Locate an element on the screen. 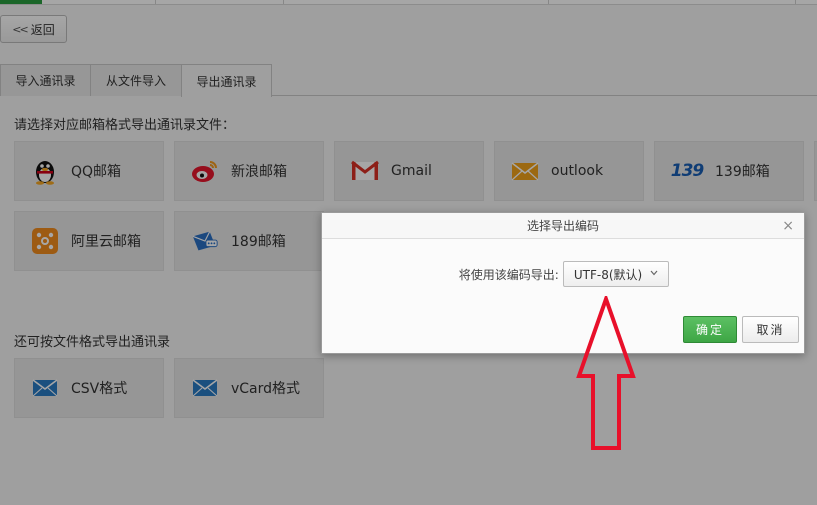  dialog-title: 选择导出编码 is located at coordinates (562, 226).